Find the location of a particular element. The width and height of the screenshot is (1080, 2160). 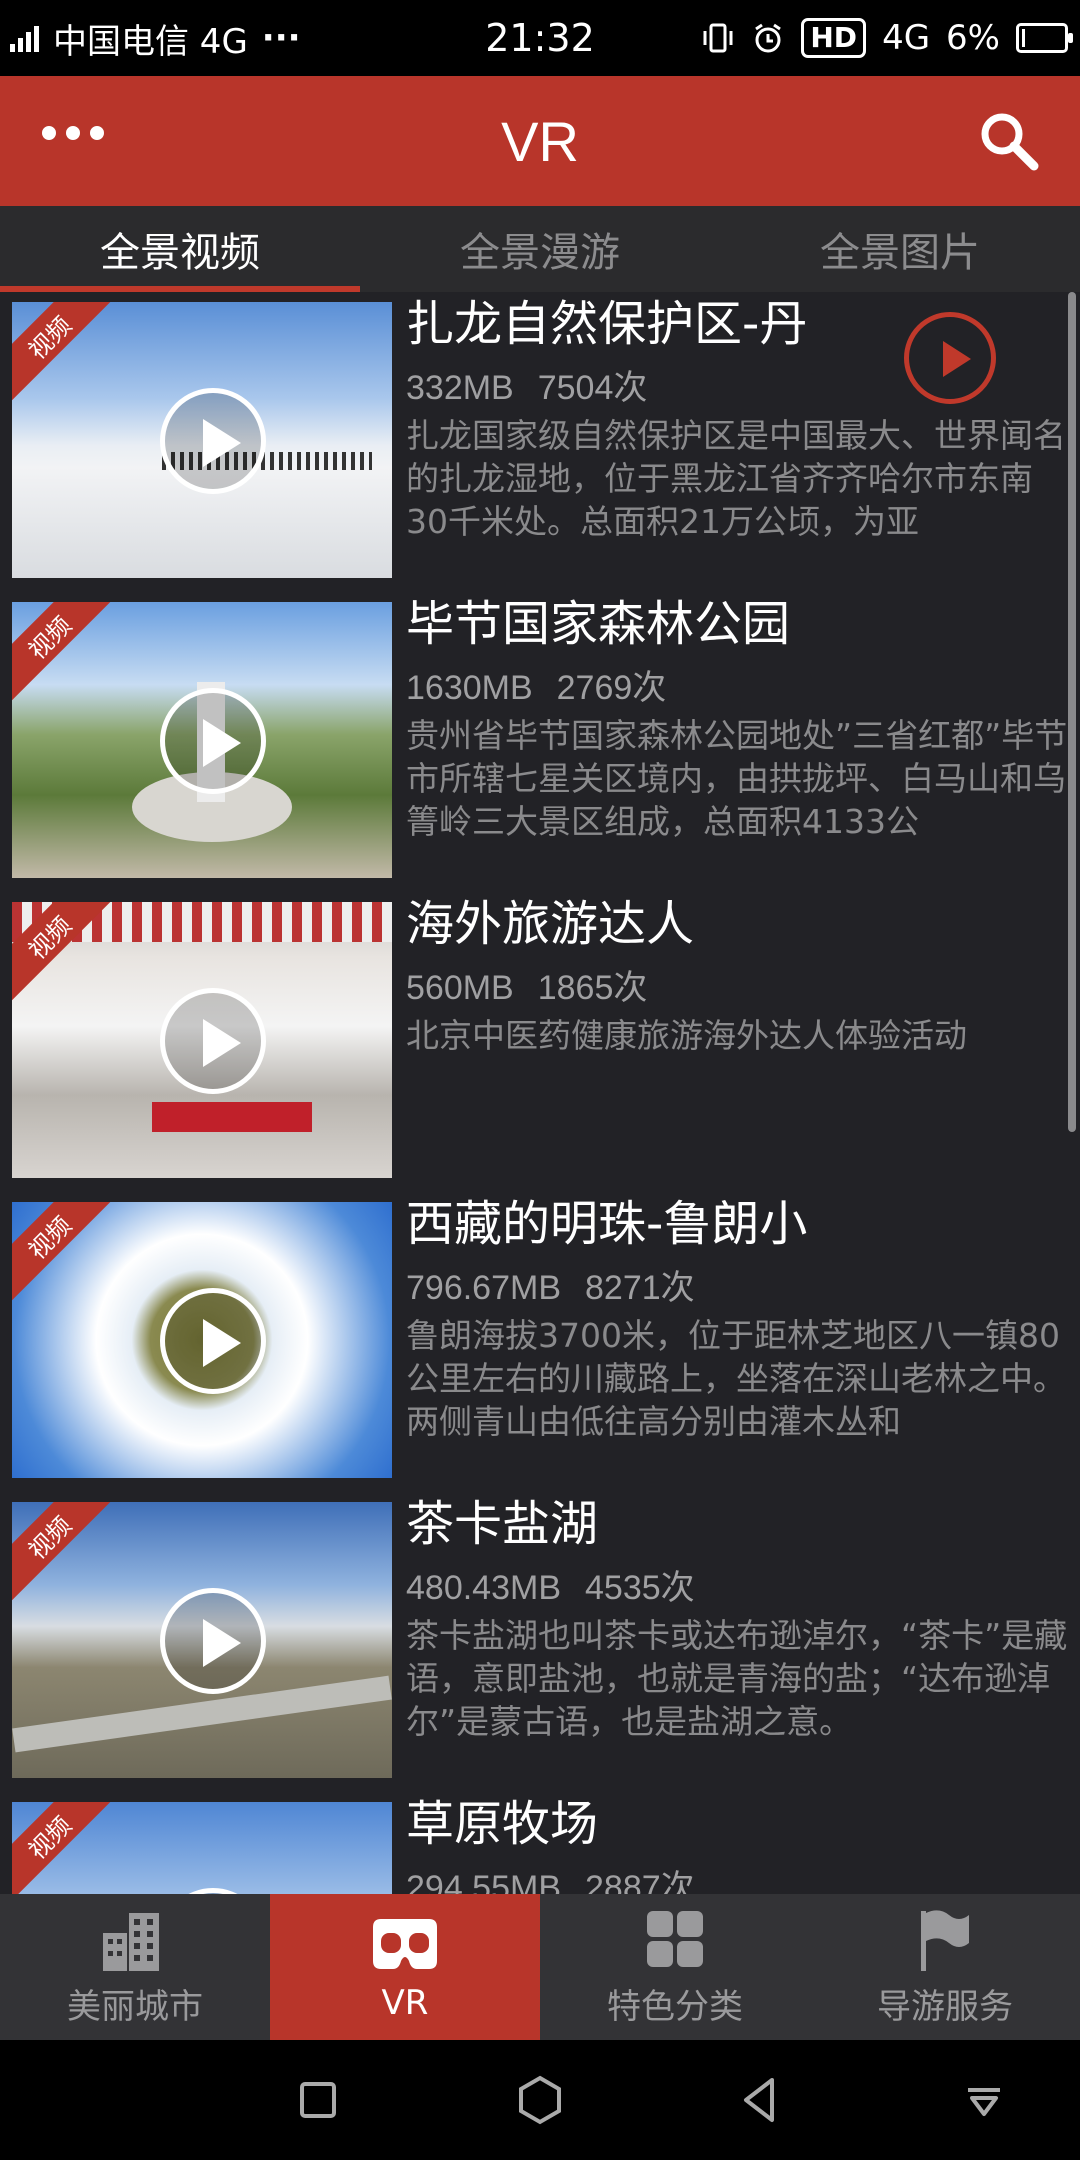

search-icon is located at coordinates (1009, 141).